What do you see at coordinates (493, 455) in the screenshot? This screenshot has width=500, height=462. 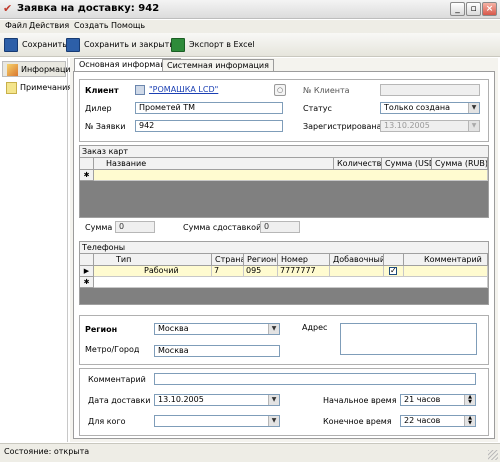 I see `resize-grip-icon` at bounding box center [493, 455].